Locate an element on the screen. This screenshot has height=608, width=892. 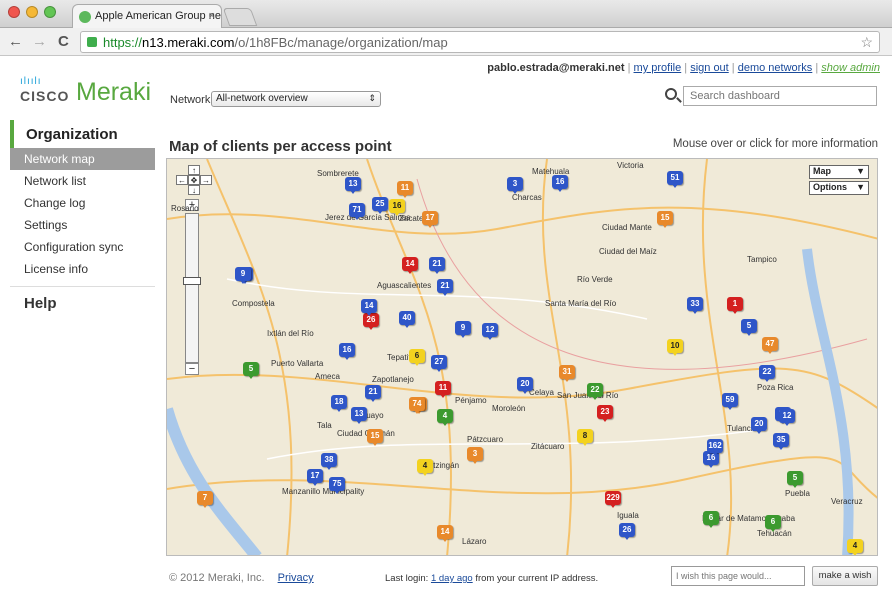
minimize-window-button is located at coordinates (32, 12).